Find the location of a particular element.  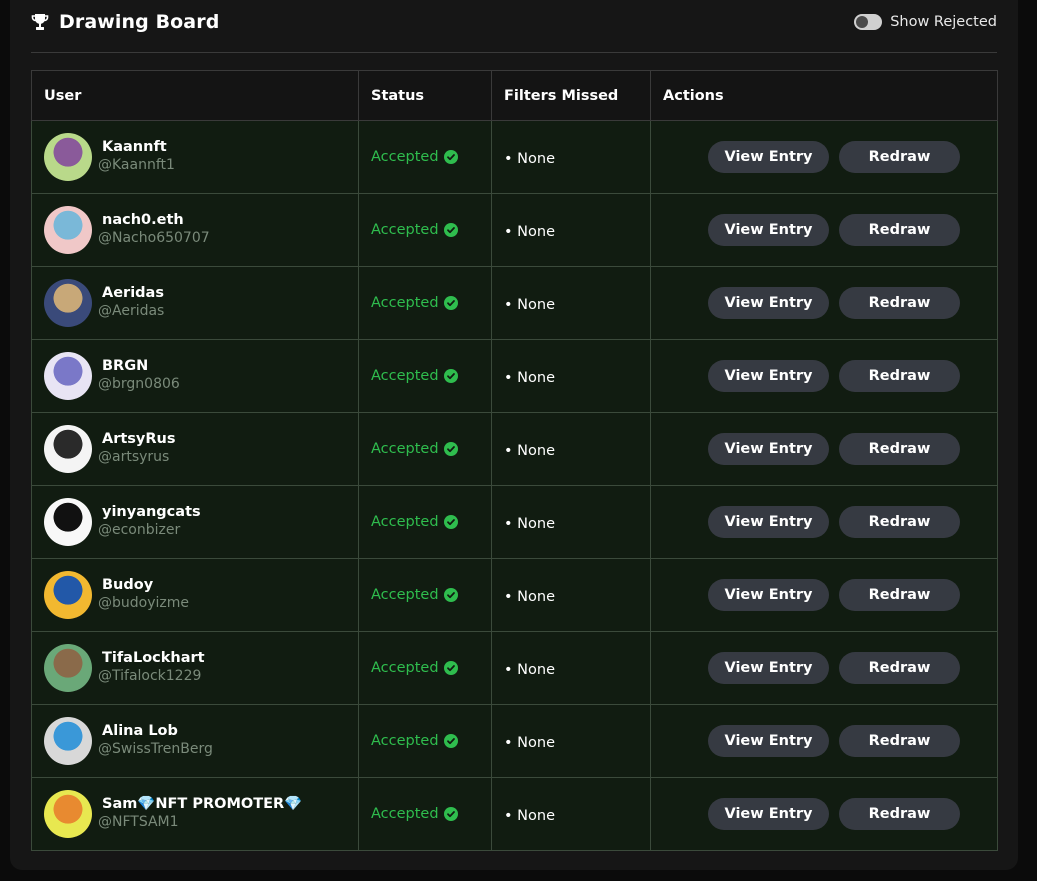

title-wrap: Drawing Board is located at coordinates (125, 22).